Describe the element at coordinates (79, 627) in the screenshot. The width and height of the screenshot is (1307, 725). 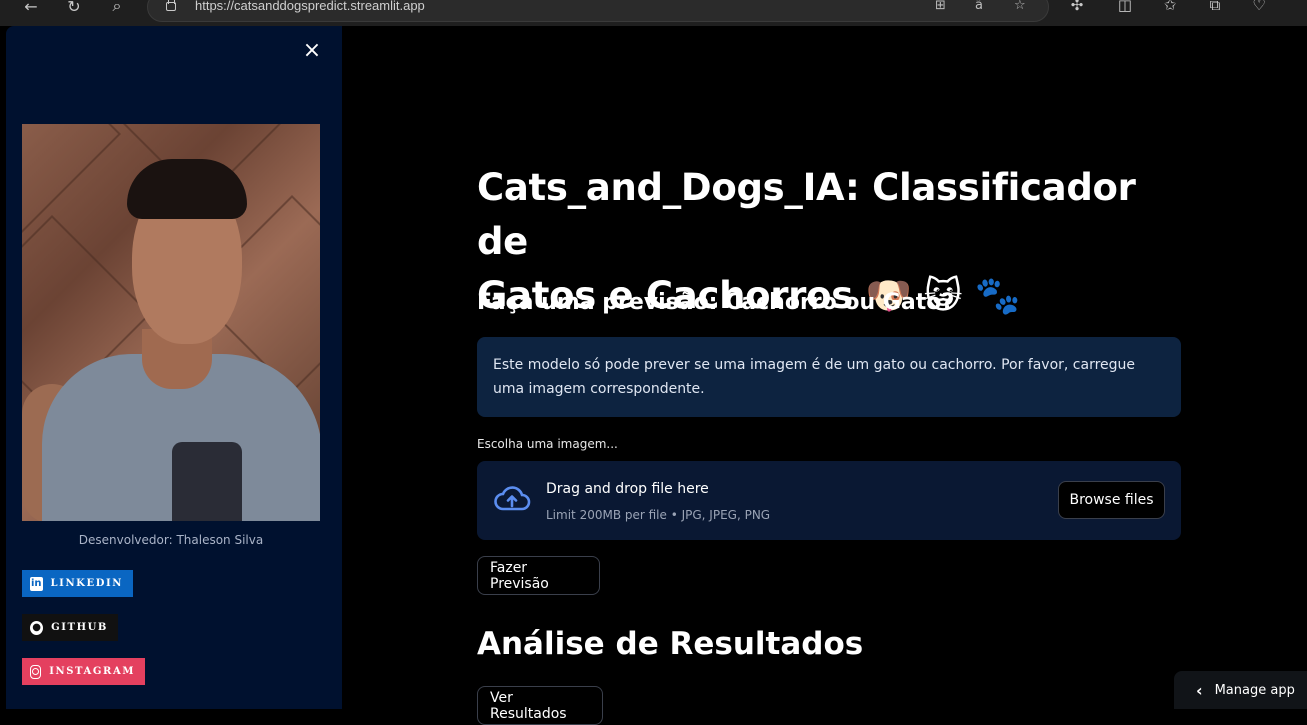
I see `github-label: GITHUB` at that location.